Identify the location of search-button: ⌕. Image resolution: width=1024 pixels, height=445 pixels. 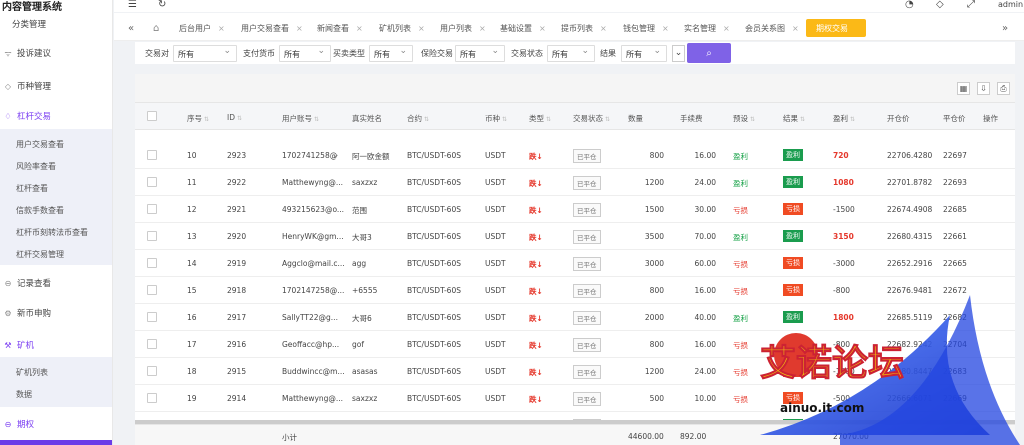
(709, 53).